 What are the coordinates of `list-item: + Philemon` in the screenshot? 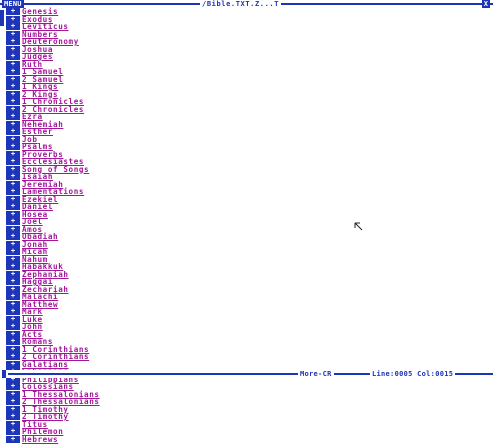 It's located at (166, 432).